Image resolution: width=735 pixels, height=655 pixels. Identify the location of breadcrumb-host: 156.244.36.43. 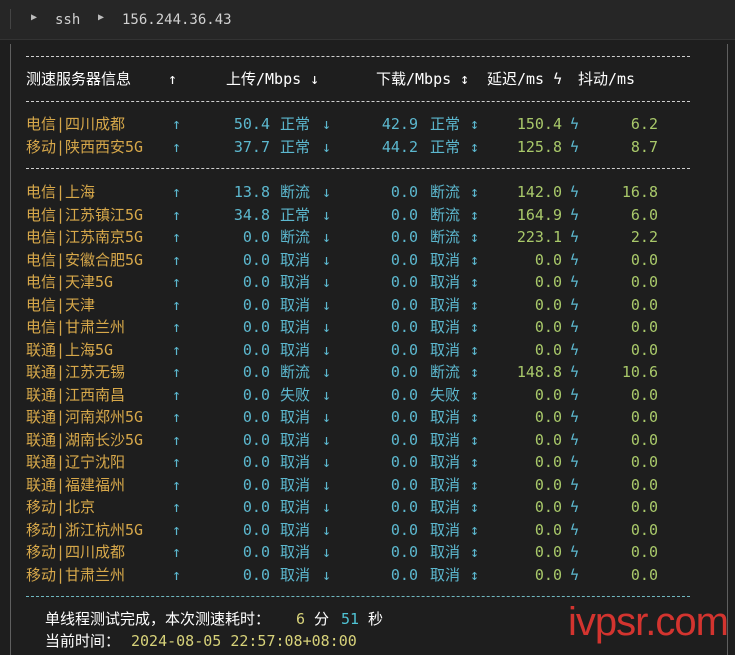
(177, 20).